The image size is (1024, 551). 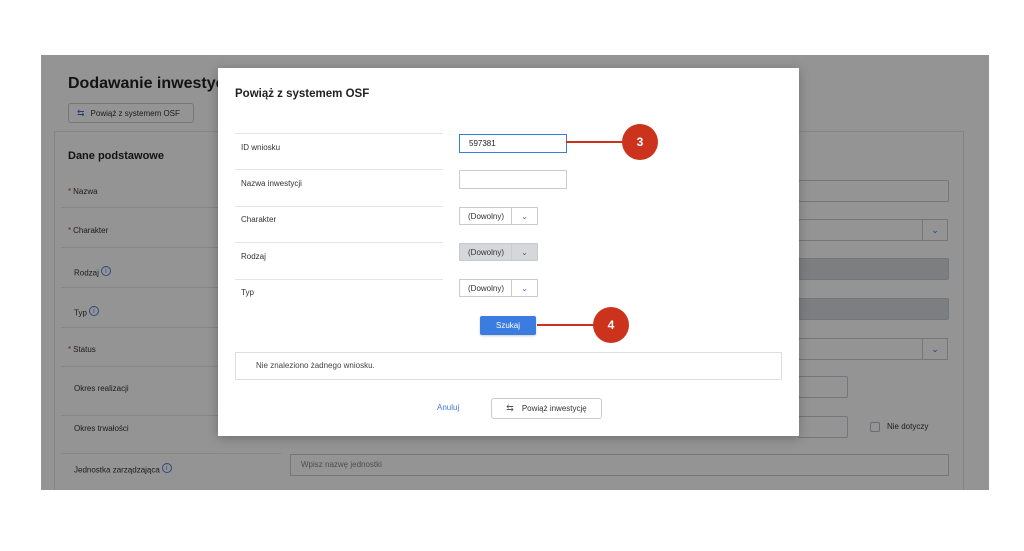 What do you see at coordinates (486, 252) in the screenshot?
I see `rodzaj-select-value: (Dowolny)` at bounding box center [486, 252].